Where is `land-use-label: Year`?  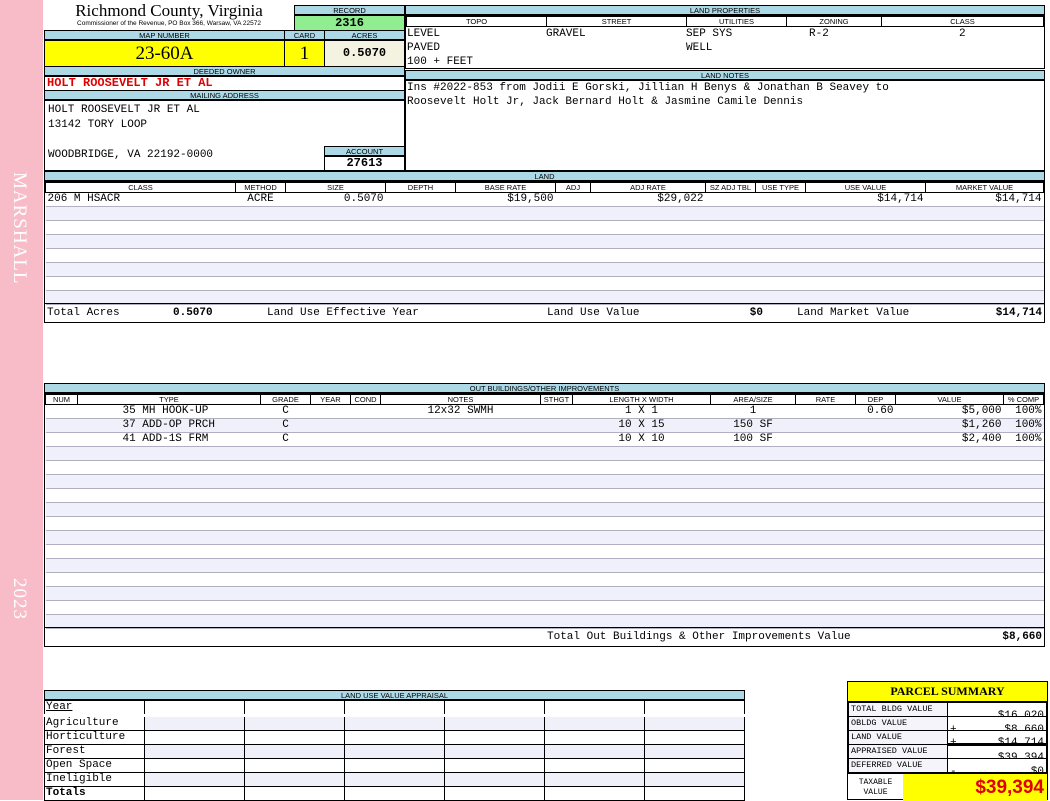
land-use-label: Year is located at coordinates (94, 708).